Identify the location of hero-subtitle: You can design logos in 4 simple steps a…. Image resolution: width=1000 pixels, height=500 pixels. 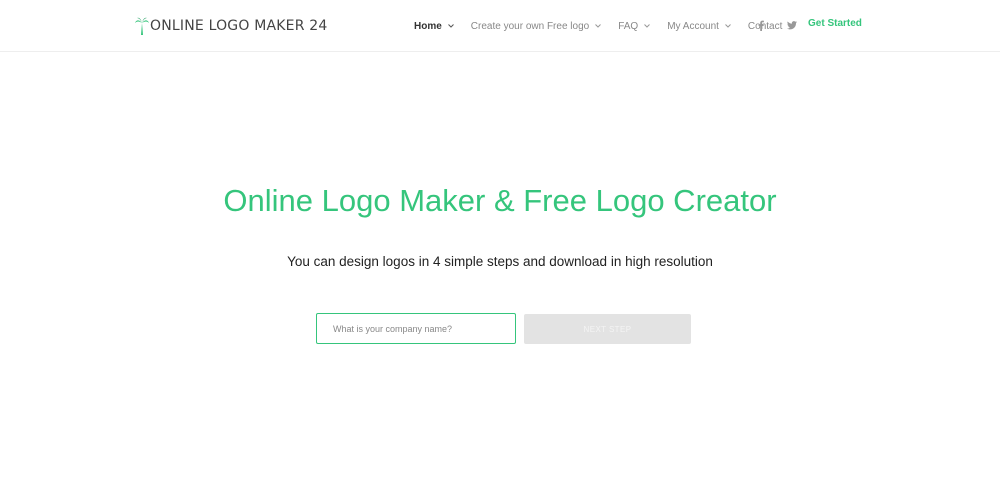
(500, 261).